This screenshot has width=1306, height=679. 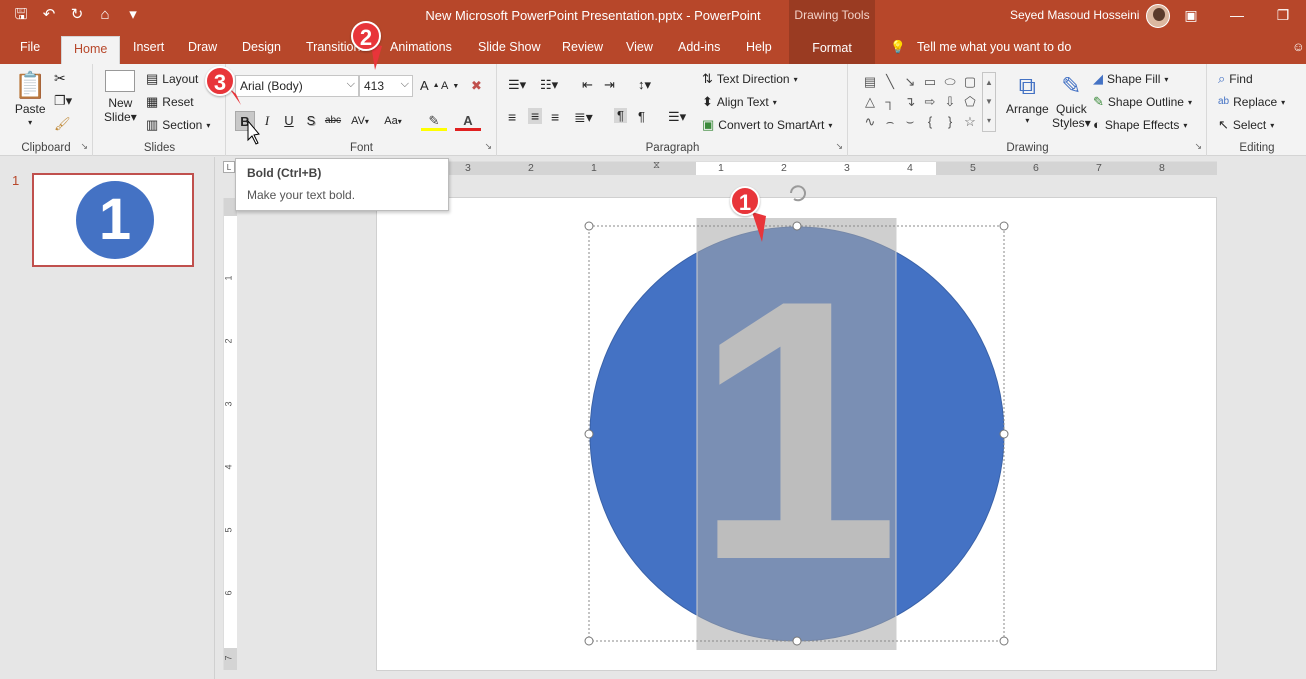 I want to click on elbow-connector-shape-icon: ┐, so click(x=890, y=102).